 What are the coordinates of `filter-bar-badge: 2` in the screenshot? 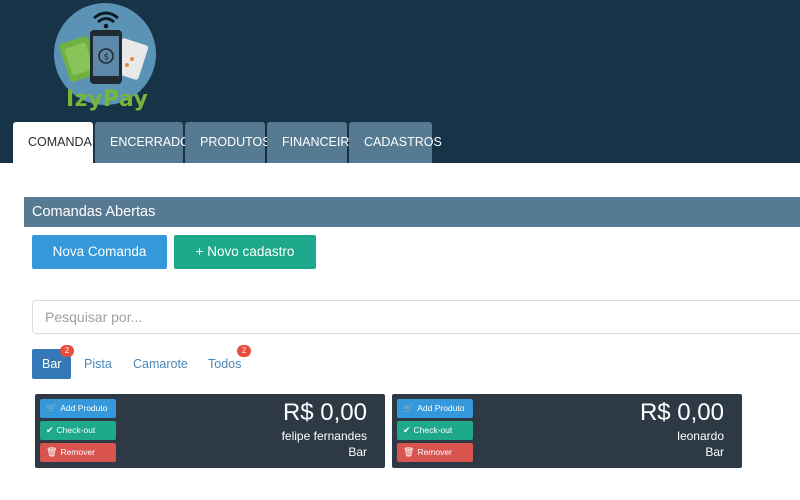 It's located at (67, 351).